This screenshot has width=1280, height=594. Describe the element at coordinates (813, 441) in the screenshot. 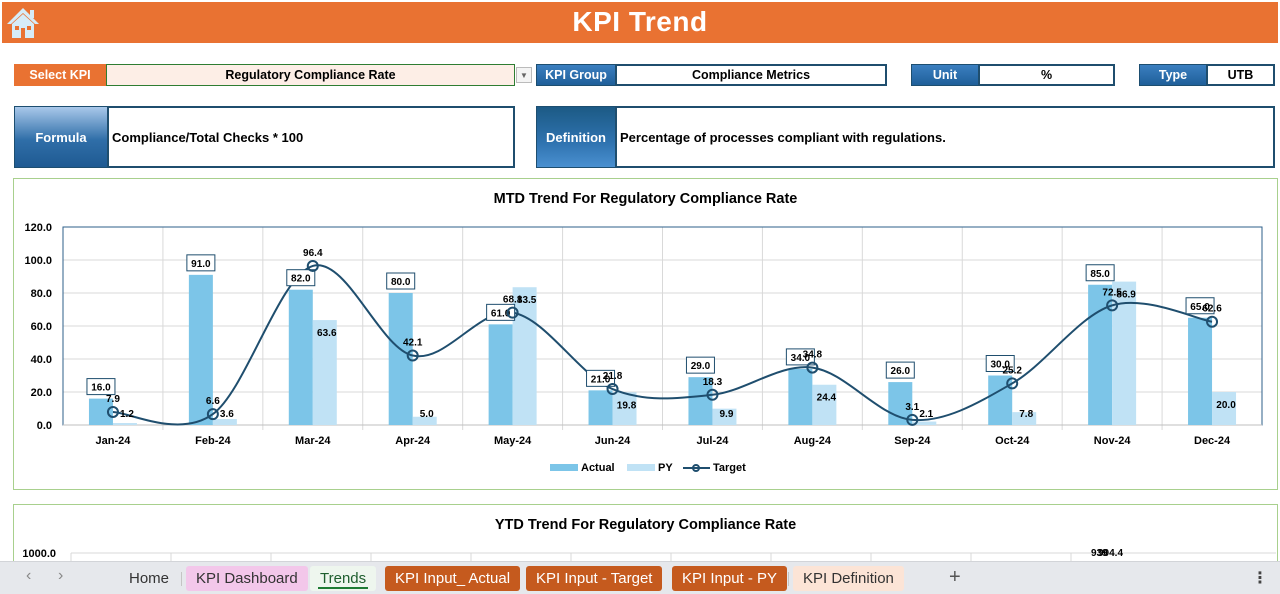

I see `x-tick-label: Aug-24` at that location.